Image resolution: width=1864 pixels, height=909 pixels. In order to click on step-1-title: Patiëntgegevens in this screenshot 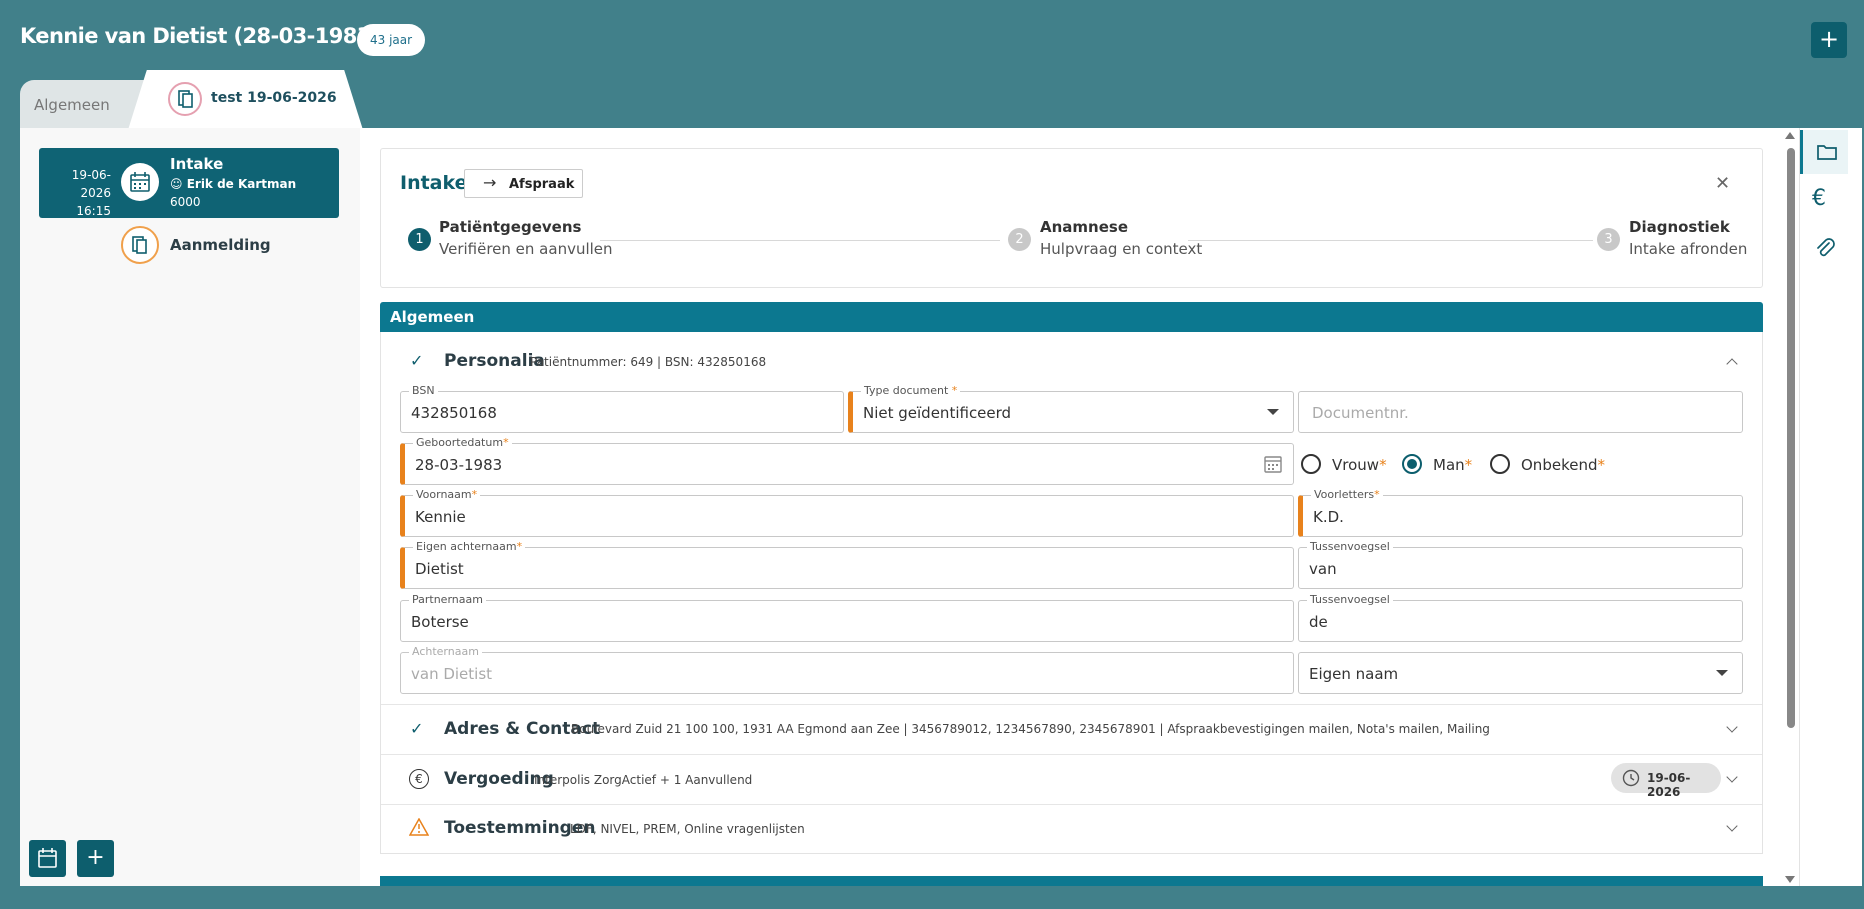, I will do `click(510, 227)`.